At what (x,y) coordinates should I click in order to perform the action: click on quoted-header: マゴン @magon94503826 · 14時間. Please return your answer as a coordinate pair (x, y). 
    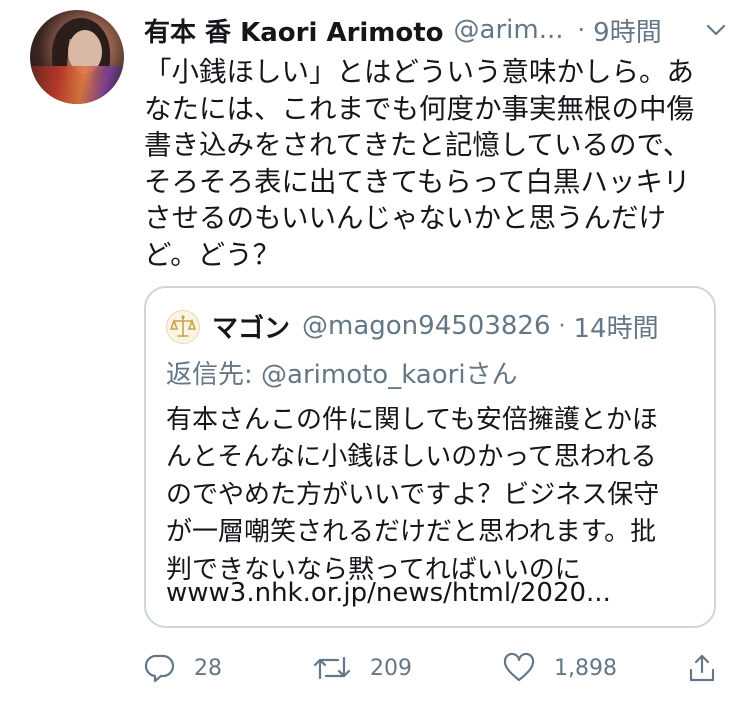
    Looking at the image, I should click on (458, 326).